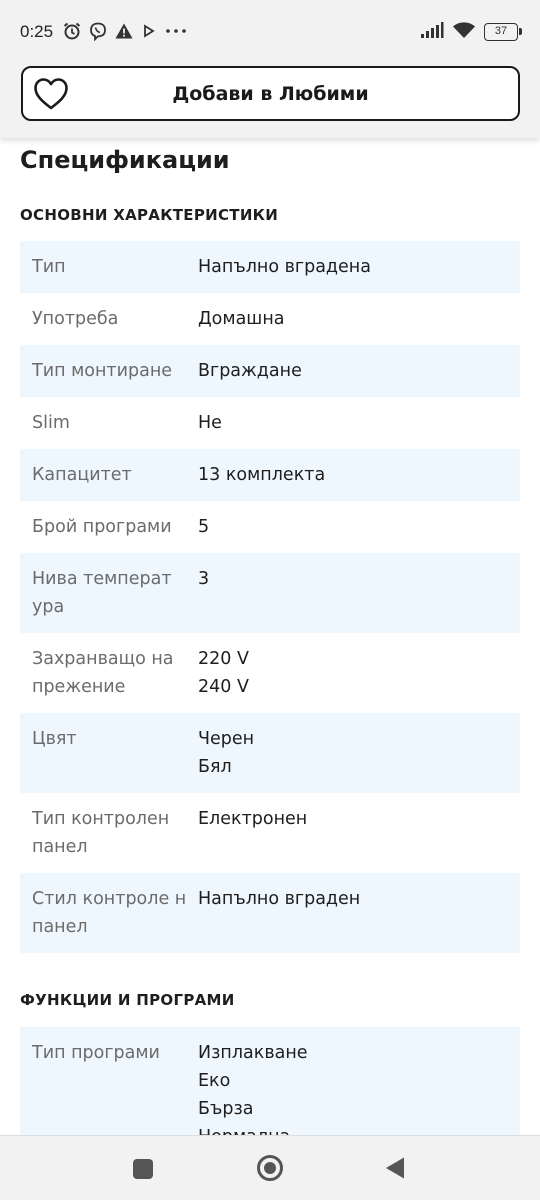 Image resolution: width=540 pixels, height=1200 pixels. Describe the element at coordinates (101, 833) in the screenshot. I see `spec-key: Тип контролен панел` at that location.